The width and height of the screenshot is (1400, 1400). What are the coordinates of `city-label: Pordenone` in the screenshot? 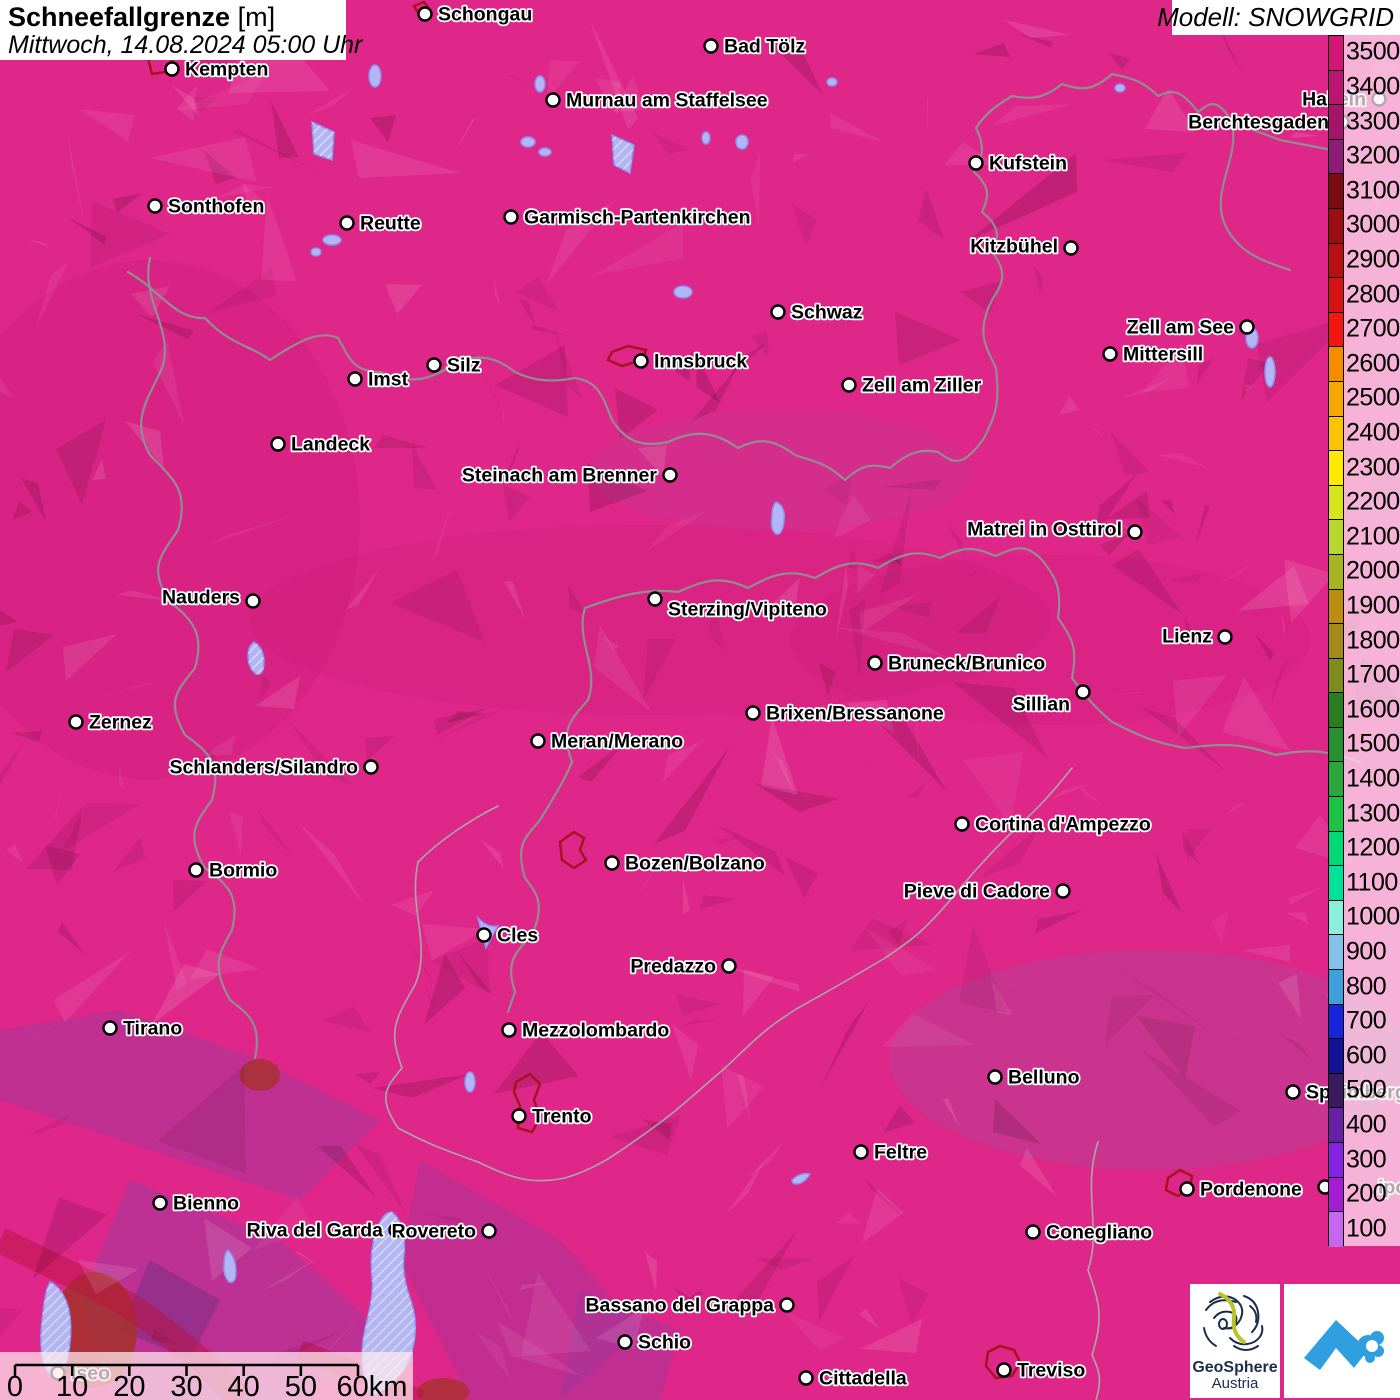 It's located at (1251, 1190).